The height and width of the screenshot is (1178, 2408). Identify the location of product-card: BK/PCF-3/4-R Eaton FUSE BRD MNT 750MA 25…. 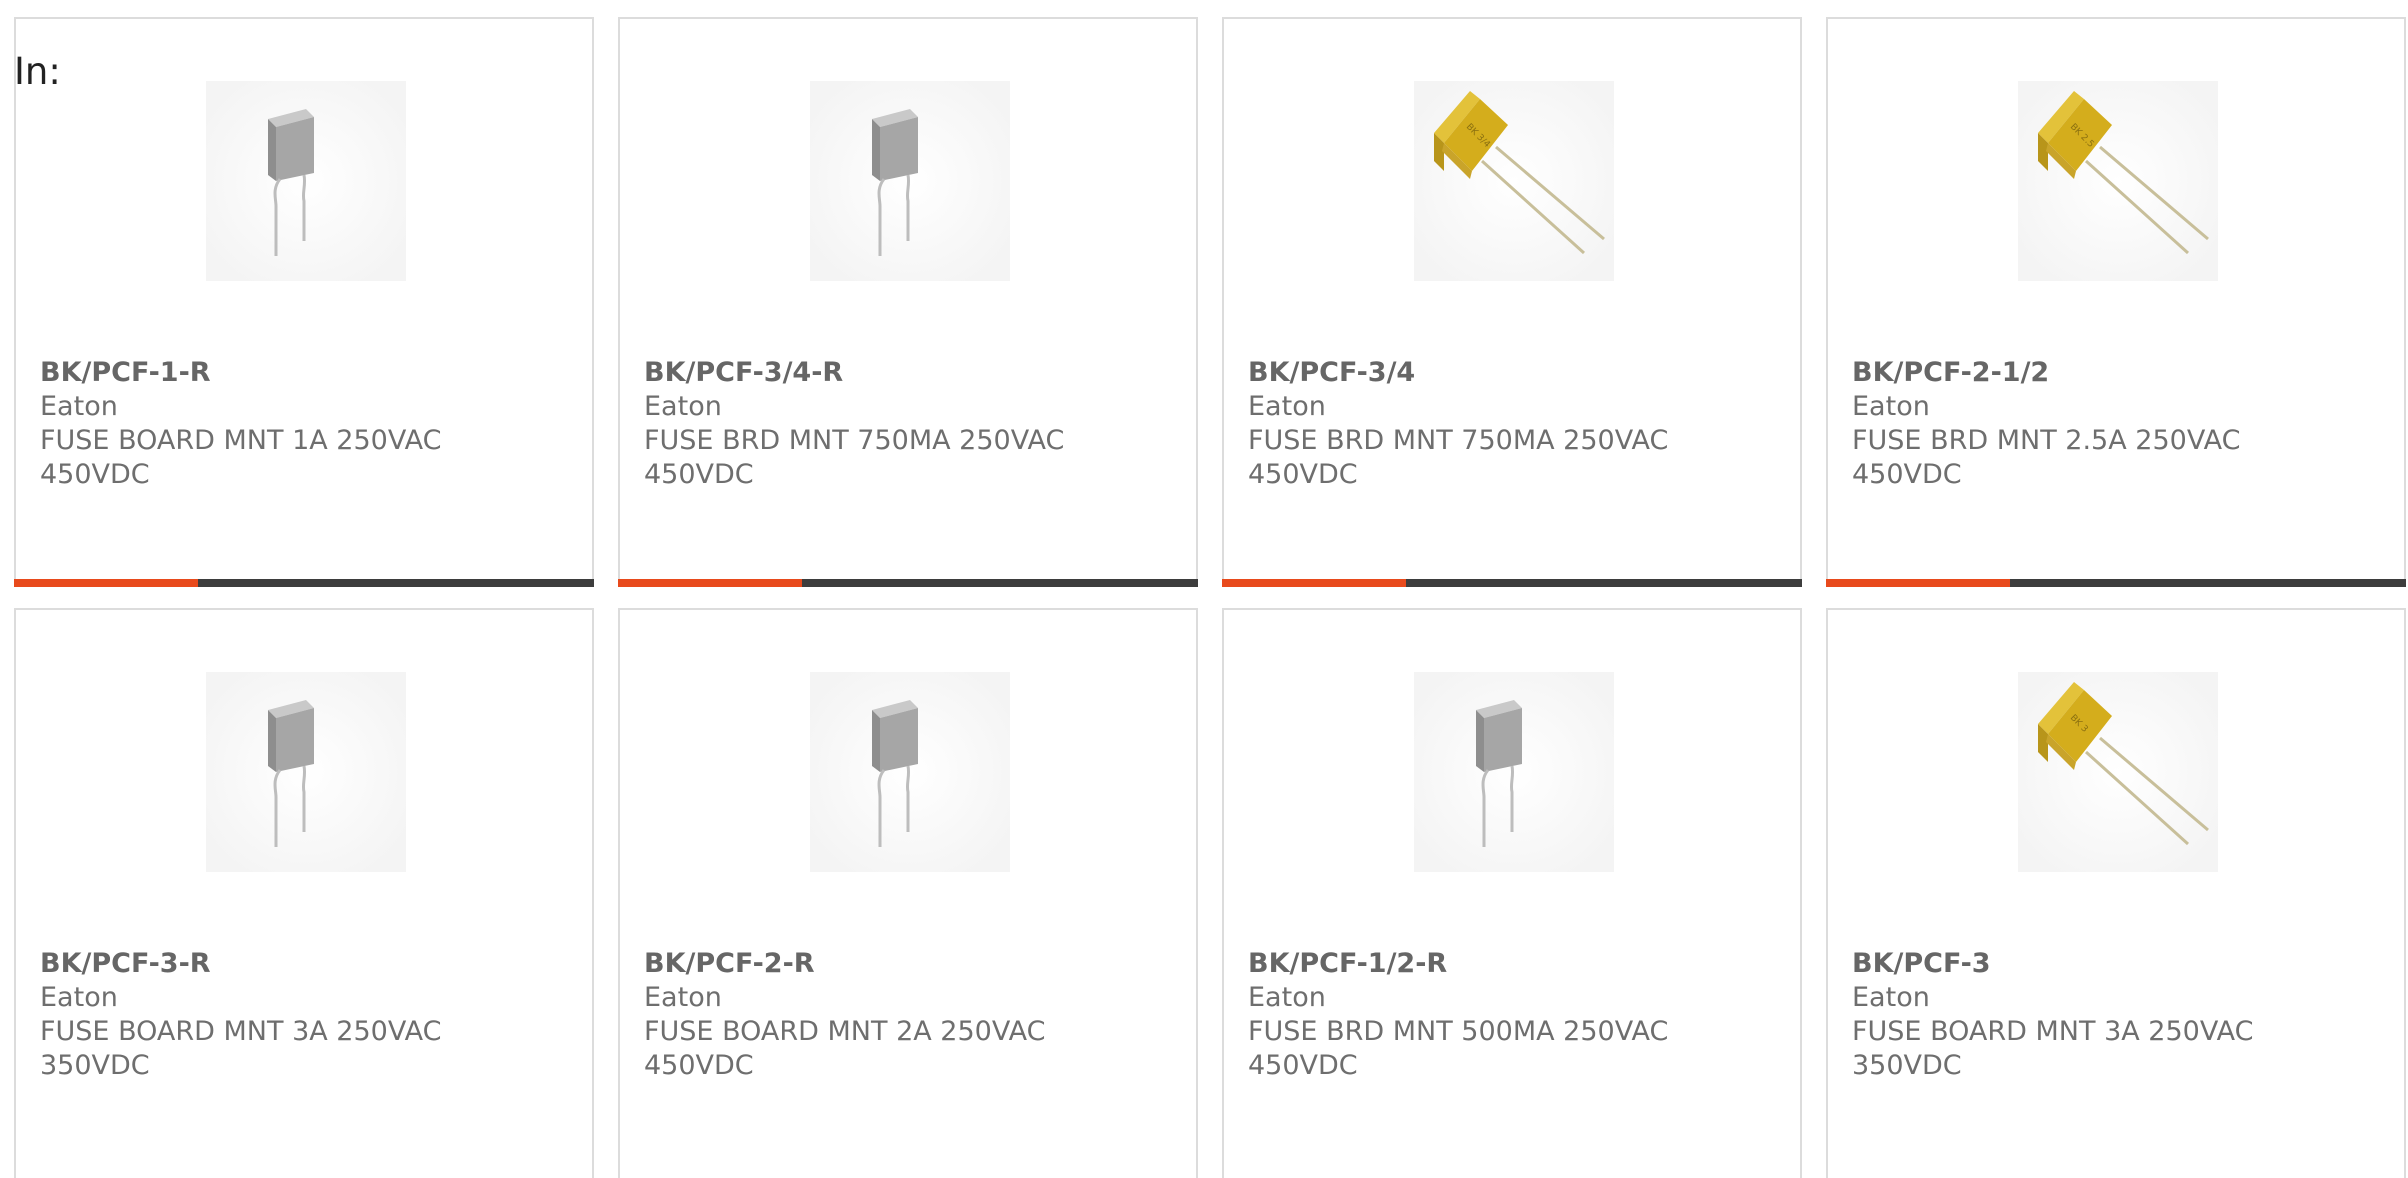
(908, 302).